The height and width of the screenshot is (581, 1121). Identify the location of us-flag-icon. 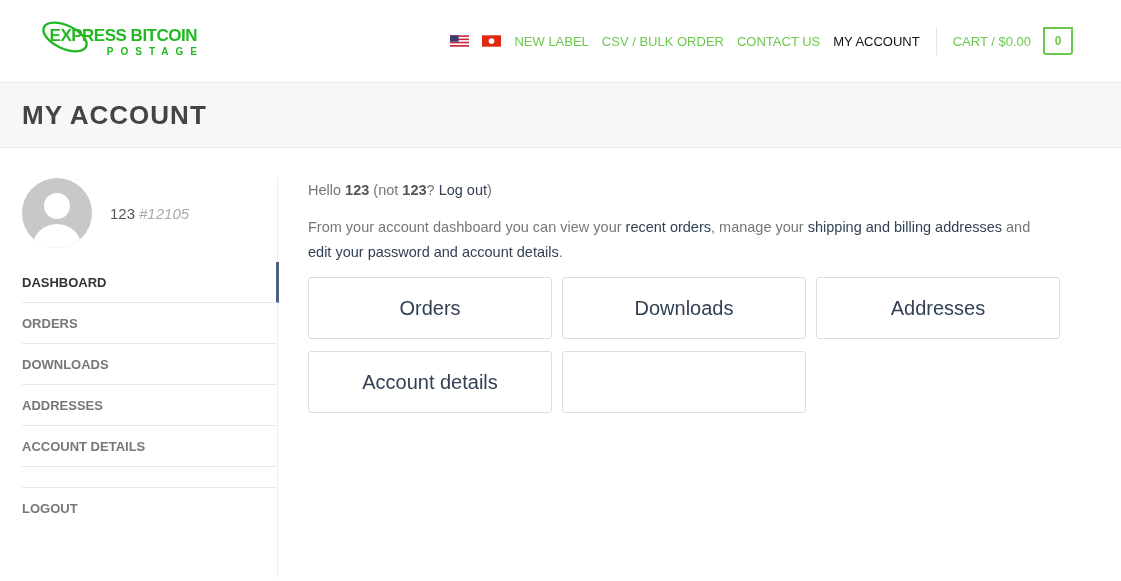
(460, 41).